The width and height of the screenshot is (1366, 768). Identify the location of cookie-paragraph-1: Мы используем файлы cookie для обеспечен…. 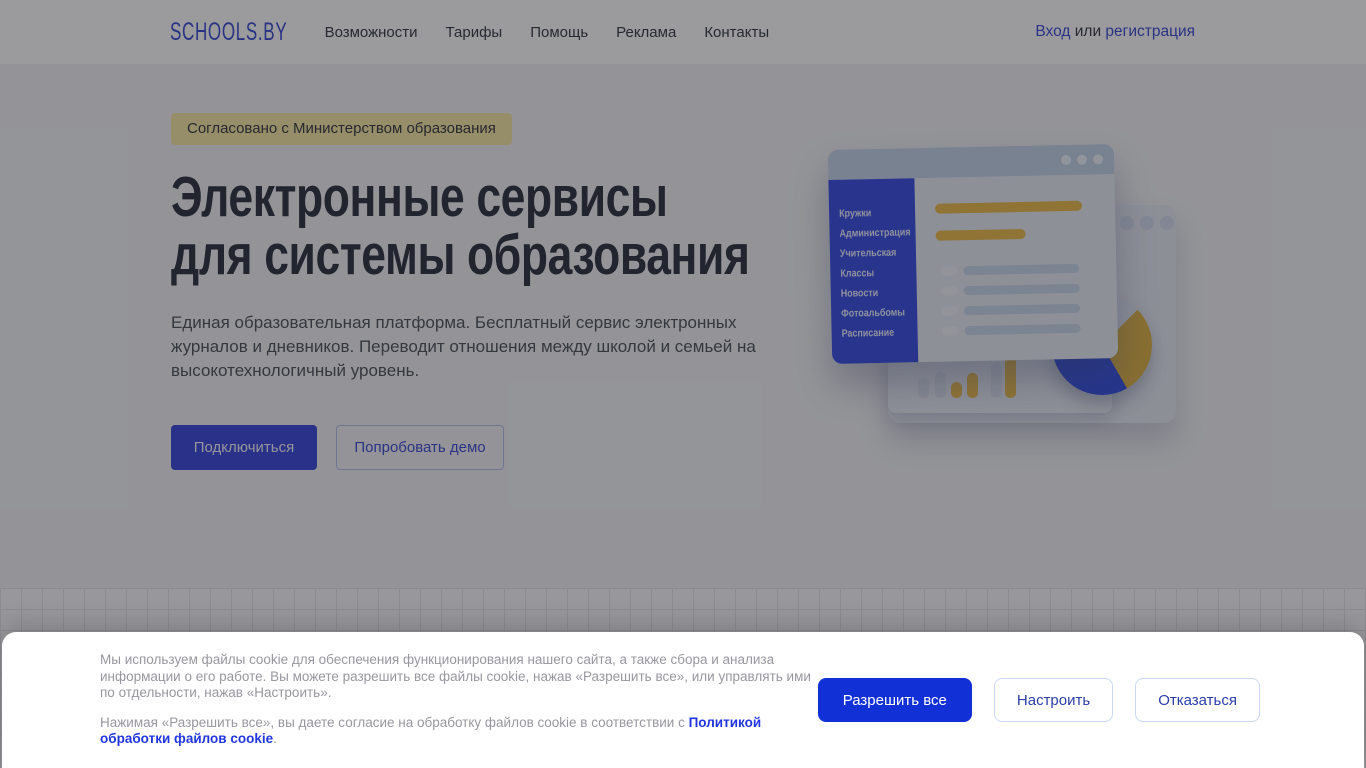
(455, 676).